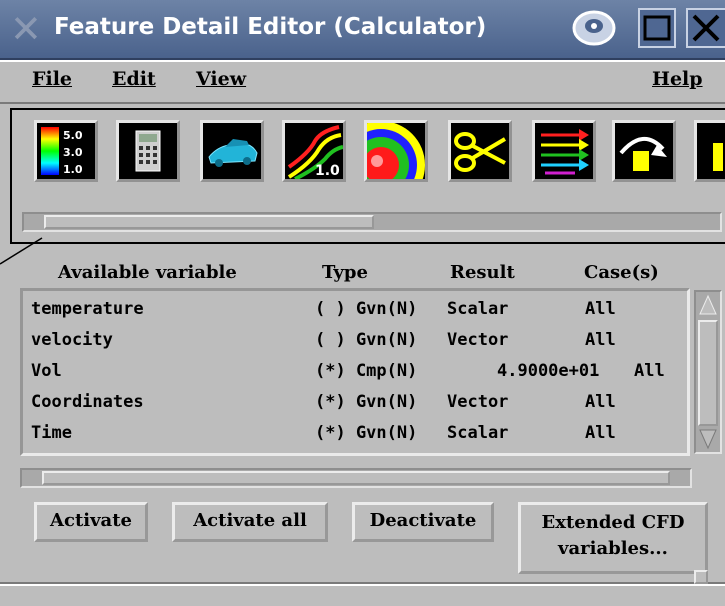 This screenshot has height=606, width=725. I want to click on contour-tool-icon: 1.0, so click(315, 152).